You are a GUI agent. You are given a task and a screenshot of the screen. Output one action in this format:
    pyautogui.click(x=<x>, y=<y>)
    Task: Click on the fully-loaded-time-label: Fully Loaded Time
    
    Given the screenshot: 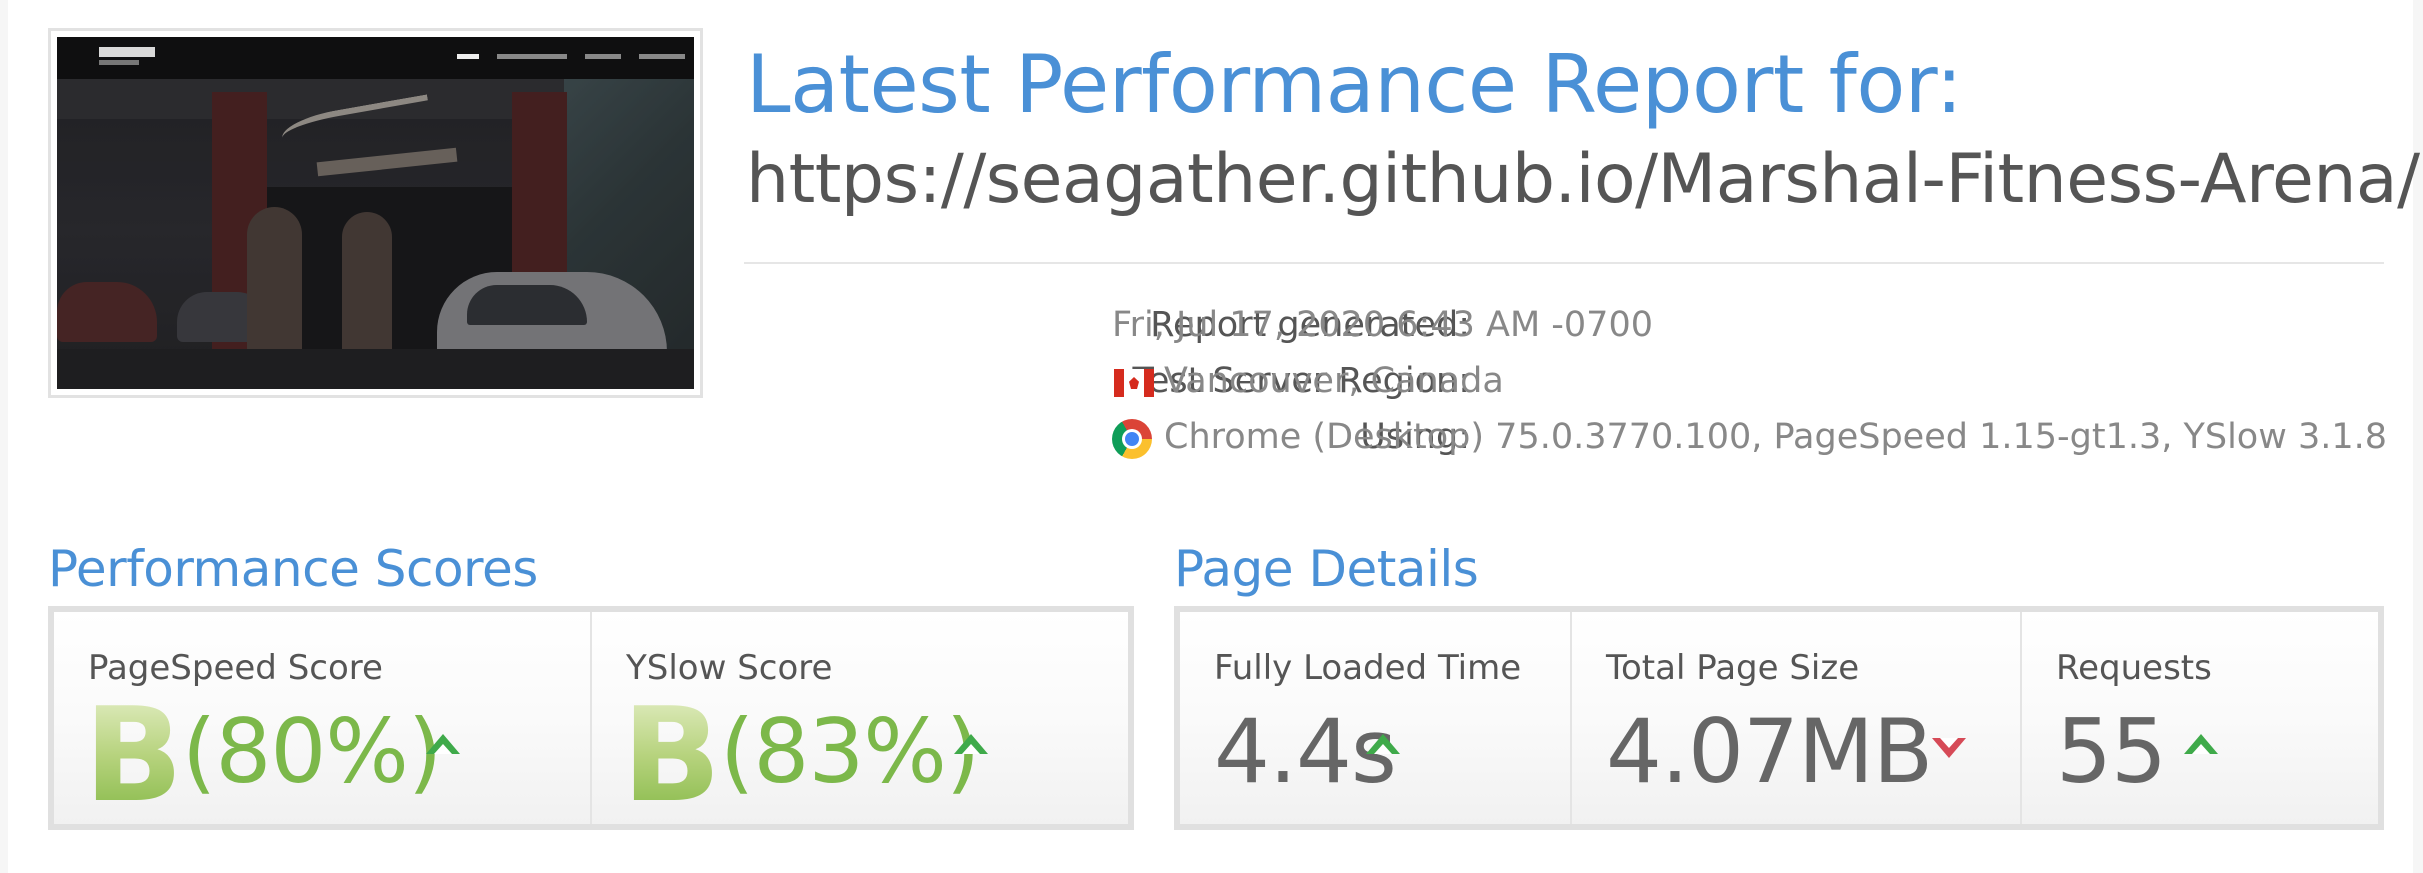 What is the action you would take?
    pyautogui.click(x=1368, y=668)
    